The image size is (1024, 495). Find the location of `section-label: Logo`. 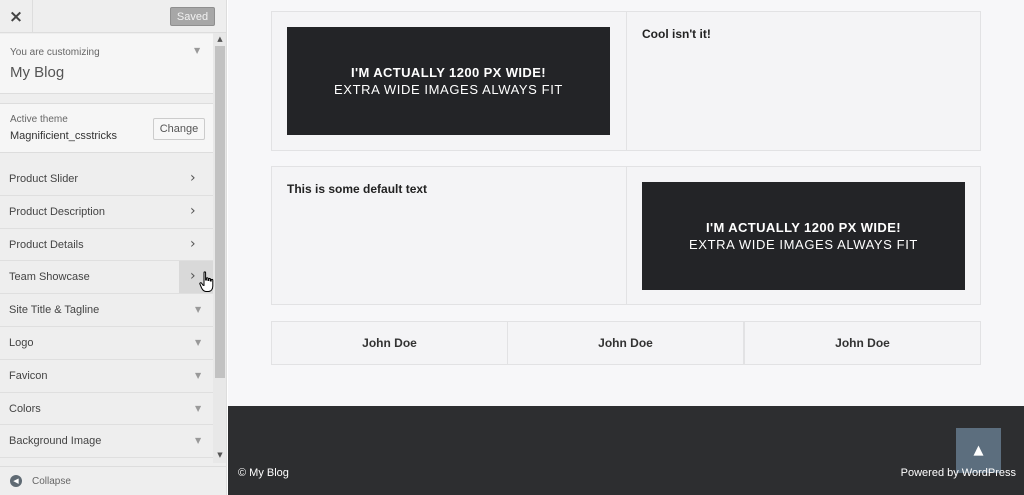

section-label: Logo is located at coordinates (21, 342).